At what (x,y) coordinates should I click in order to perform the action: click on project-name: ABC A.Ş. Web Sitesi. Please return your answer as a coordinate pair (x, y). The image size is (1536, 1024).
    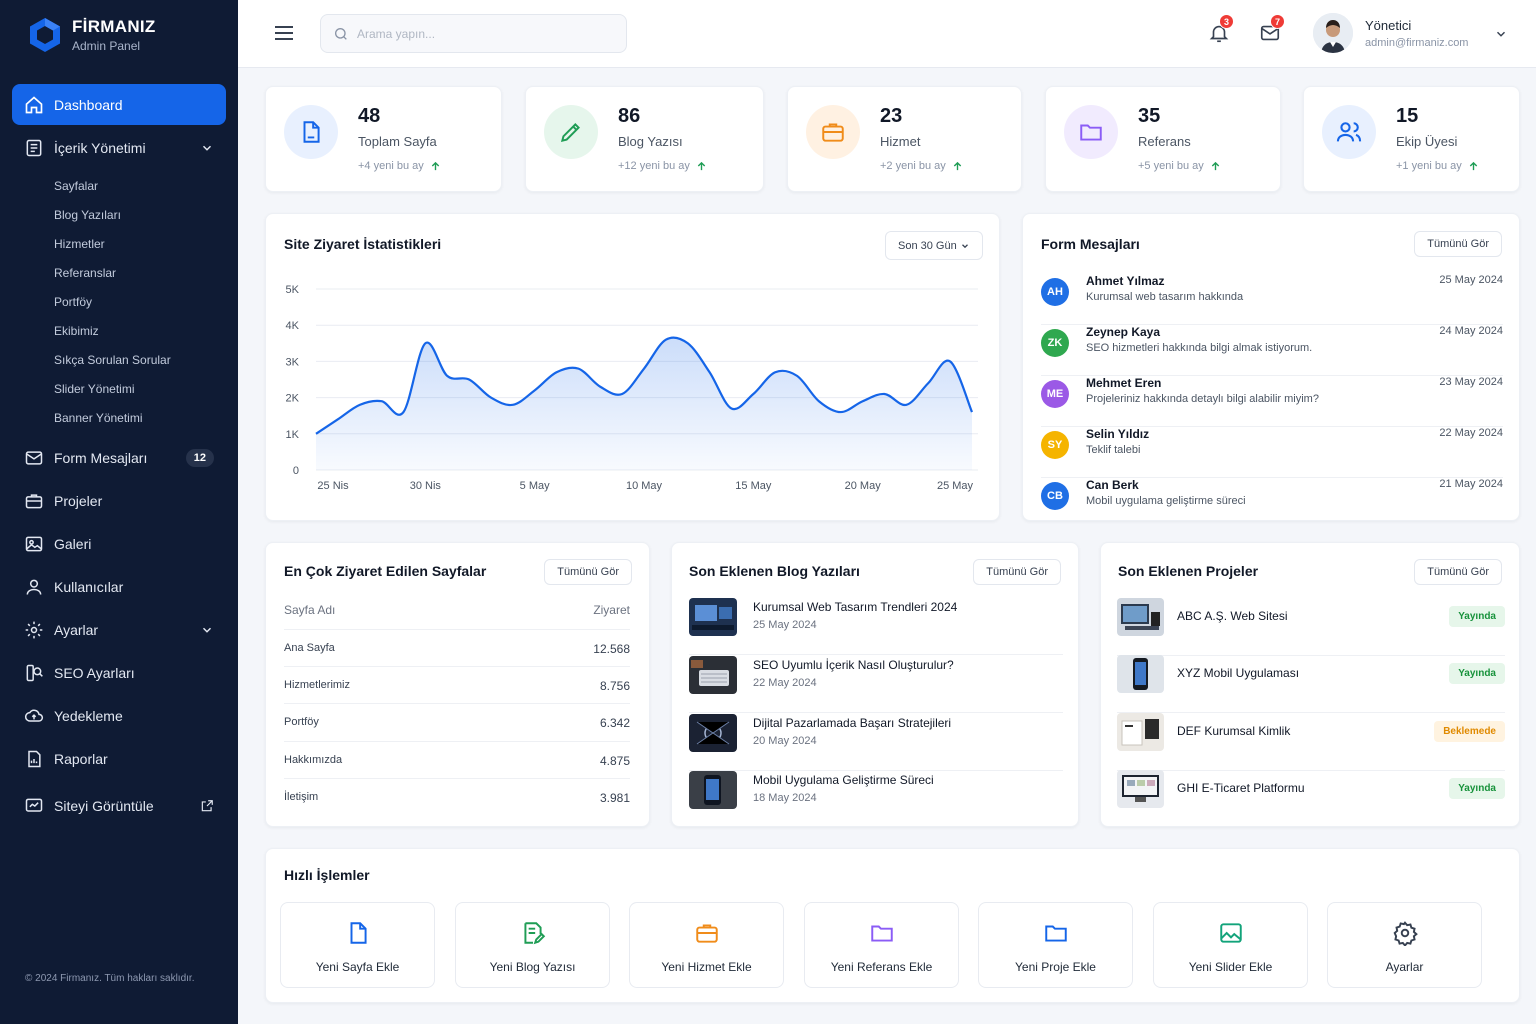
    Looking at the image, I should click on (1232, 616).